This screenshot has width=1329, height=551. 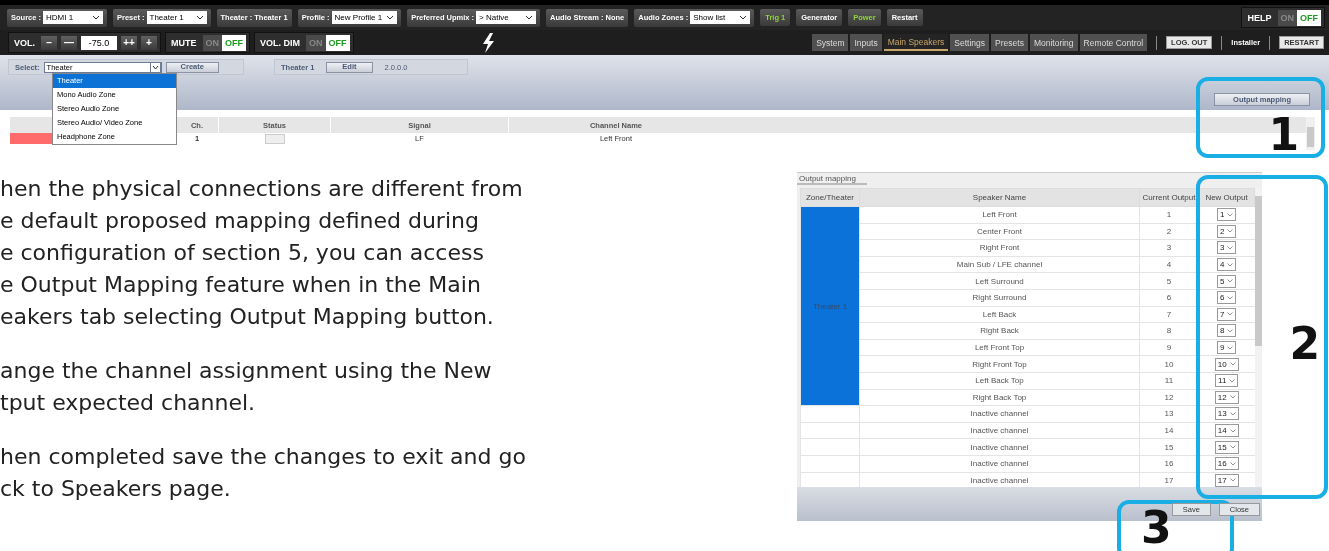 What do you see at coordinates (1169, 430) in the screenshot?
I see `table-cell: 14` at bounding box center [1169, 430].